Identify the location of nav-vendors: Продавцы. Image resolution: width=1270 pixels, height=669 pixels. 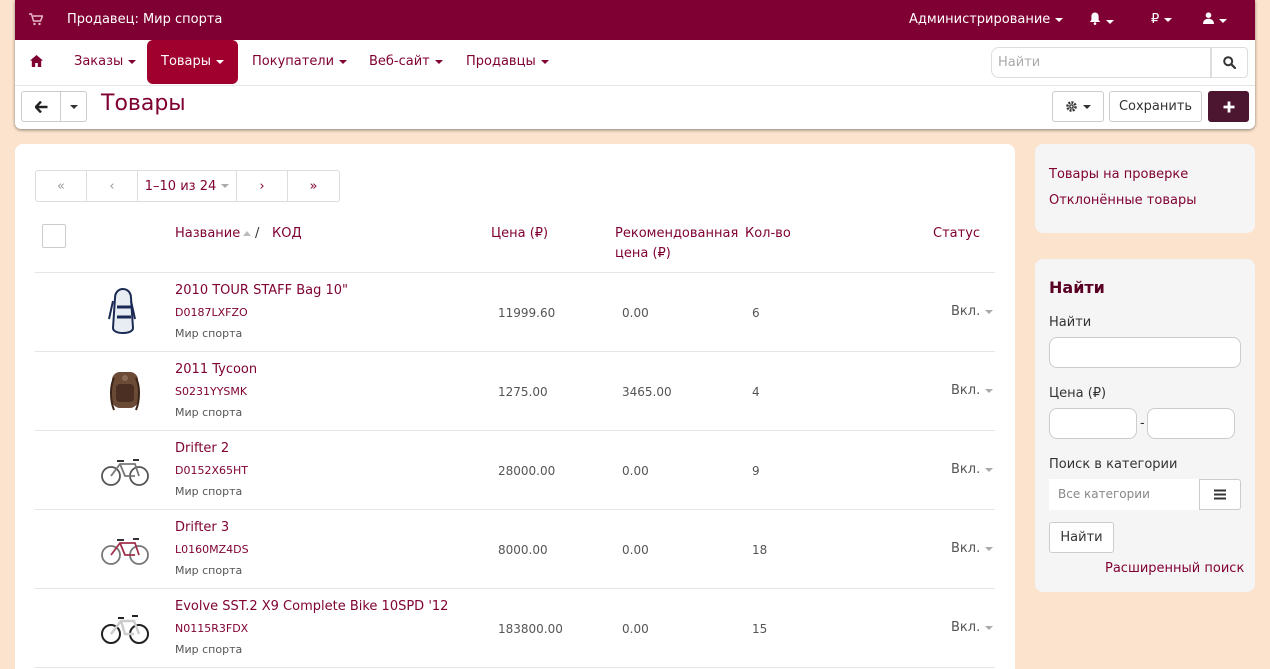
(507, 62).